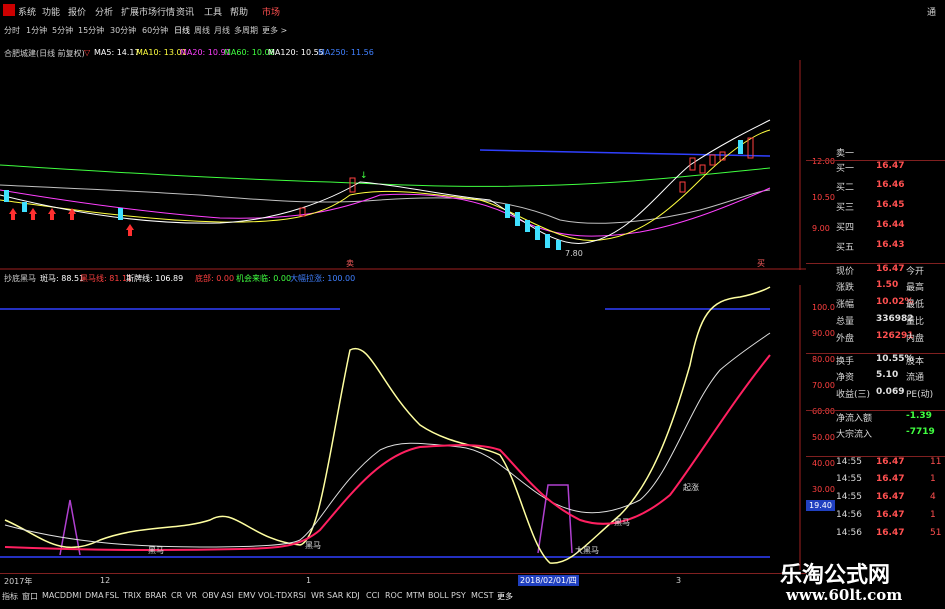 The image size is (945, 609). Describe the element at coordinates (845, 272) in the screenshot. I see `stat-label: 现价` at that location.